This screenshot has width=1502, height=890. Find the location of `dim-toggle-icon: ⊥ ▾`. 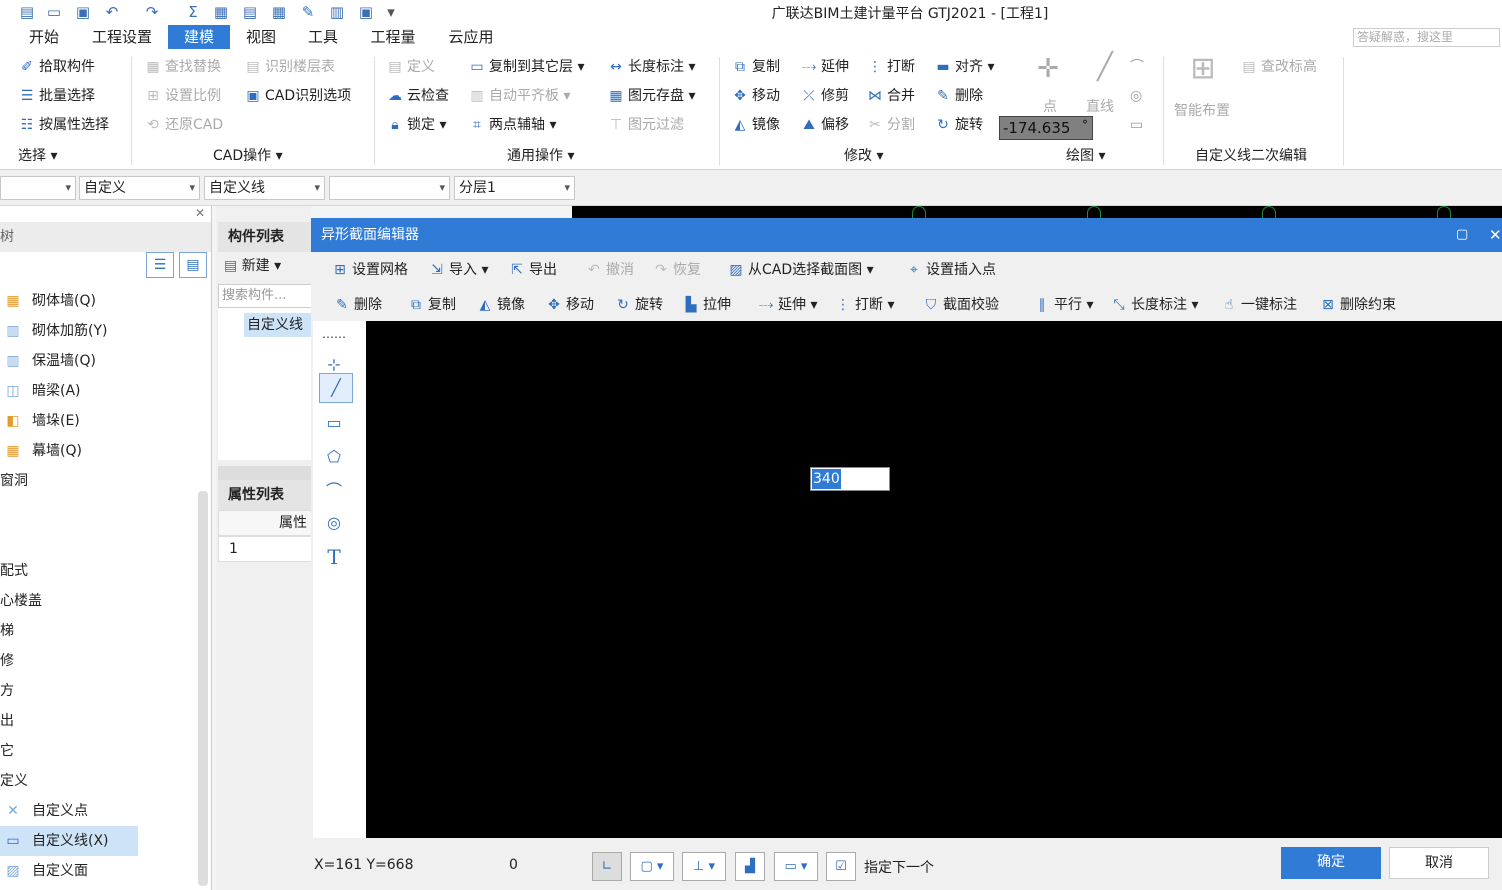

dim-toggle-icon: ⊥ ▾ is located at coordinates (704, 866).